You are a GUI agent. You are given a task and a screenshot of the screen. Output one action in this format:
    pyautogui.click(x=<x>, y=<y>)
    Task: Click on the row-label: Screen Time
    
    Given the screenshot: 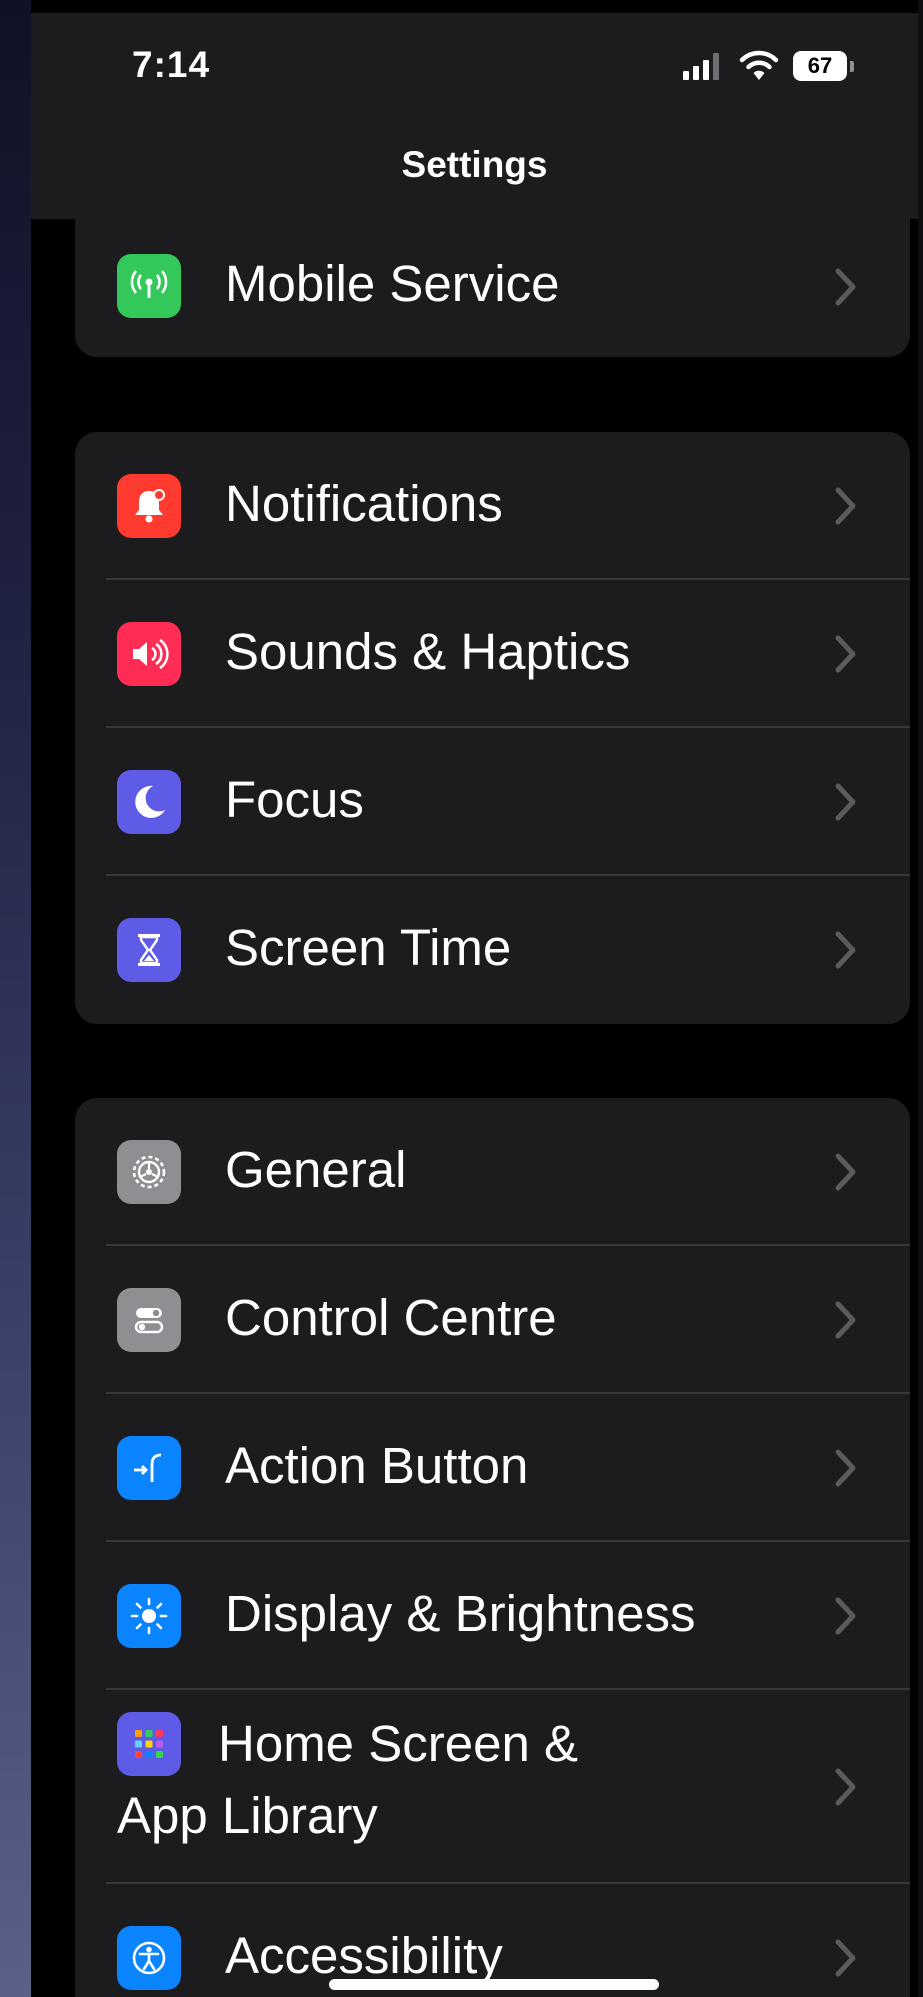 What is the action you would take?
    pyautogui.click(x=368, y=947)
    